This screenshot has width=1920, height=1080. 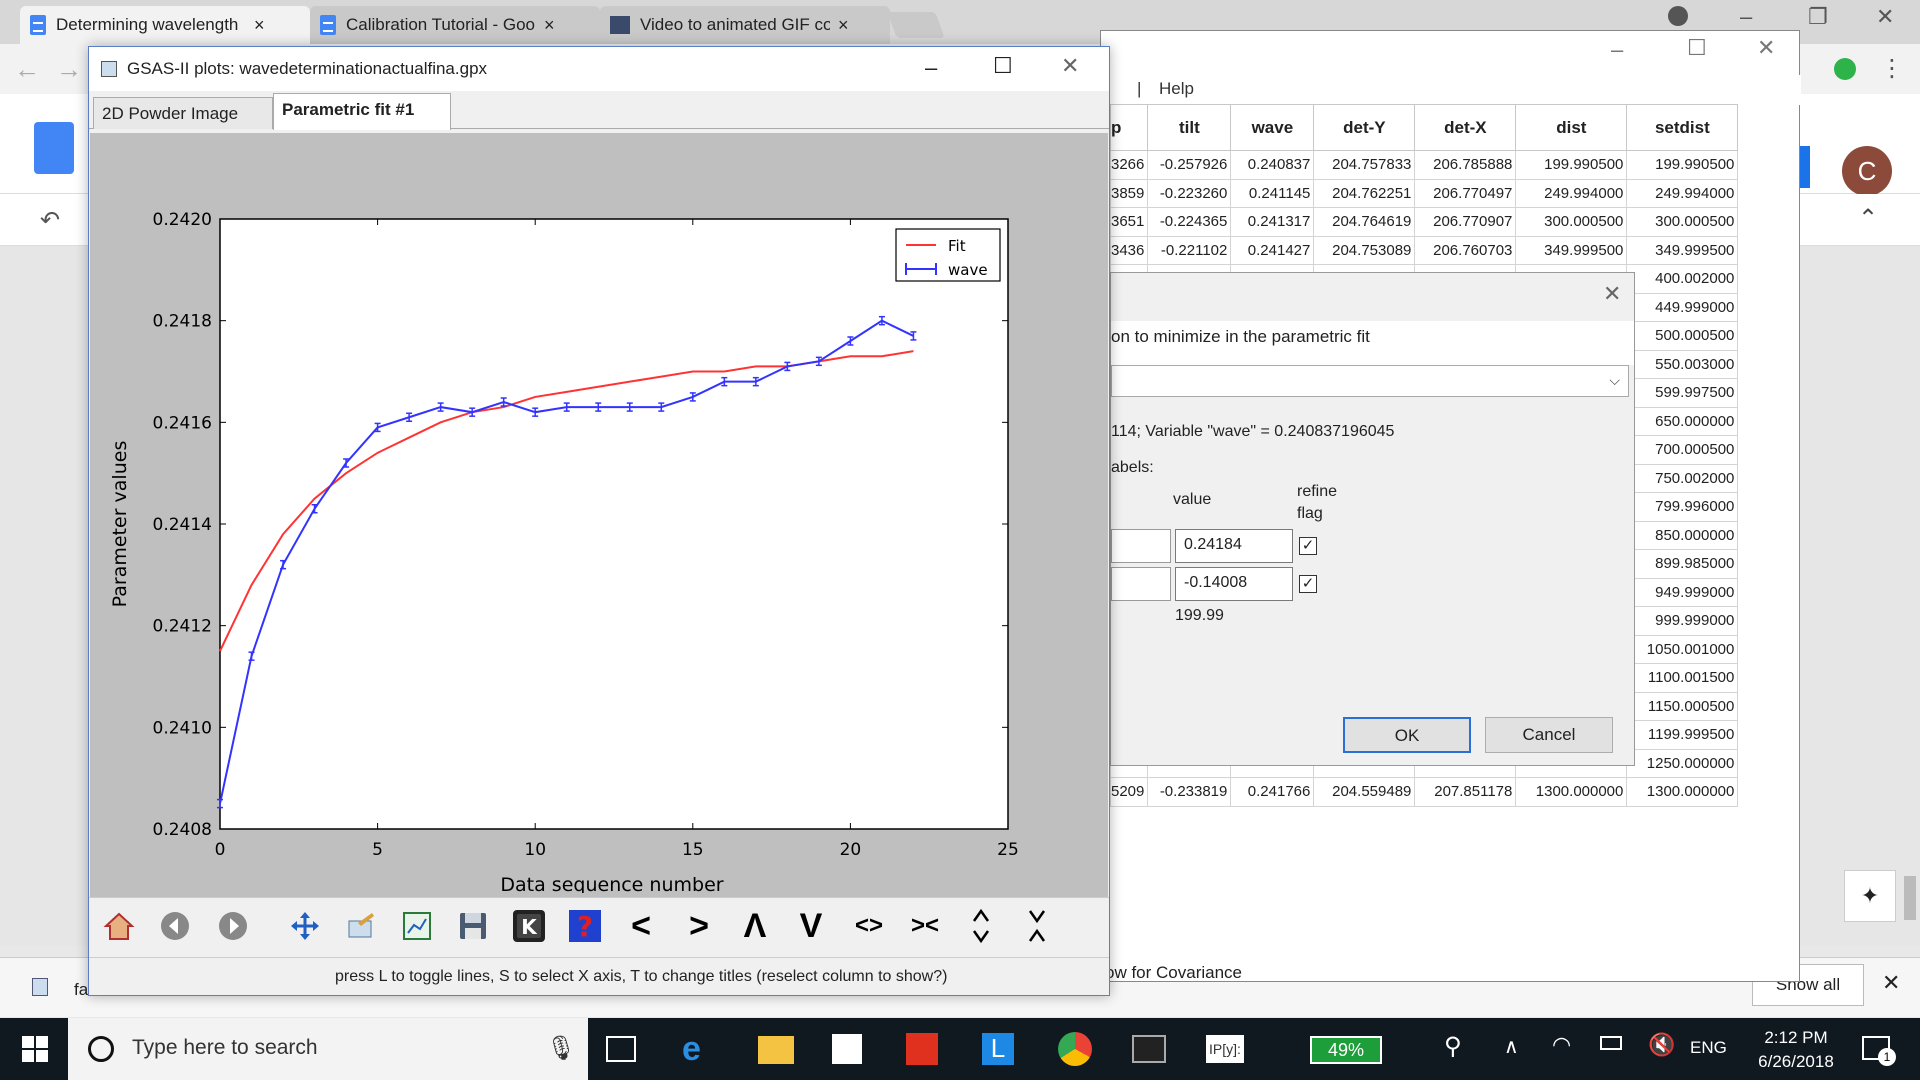 What do you see at coordinates (35, 1049) in the screenshot?
I see `windows-start-icon` at bounding box center [35, 1049].